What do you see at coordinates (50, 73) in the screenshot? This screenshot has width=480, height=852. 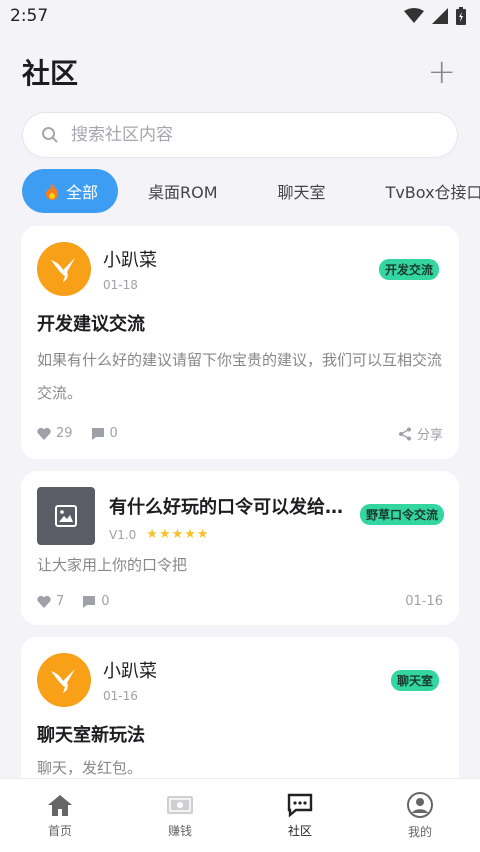 I see `page-title: 社区` at bounding box center [50, 73].